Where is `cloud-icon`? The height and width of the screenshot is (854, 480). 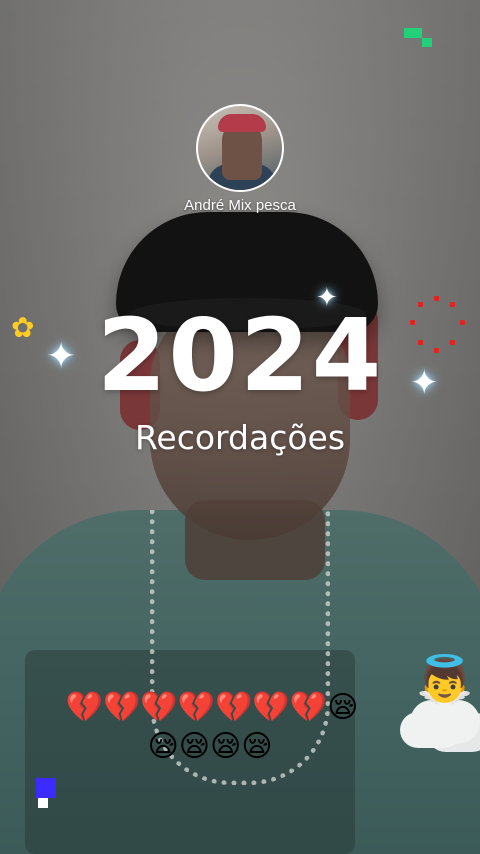
cloud-icon is located at coordinates (445, 722).